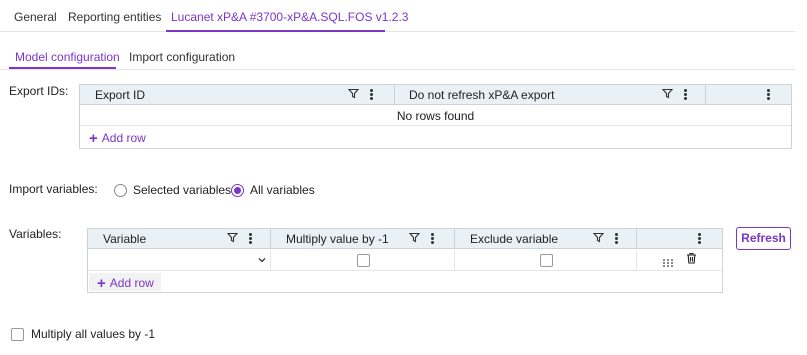 This screenshot has height=355, width=807. Describe the element at coordinates (120, 95) in the screenshot. I see `column-header-export-id: Export ID` at that location.